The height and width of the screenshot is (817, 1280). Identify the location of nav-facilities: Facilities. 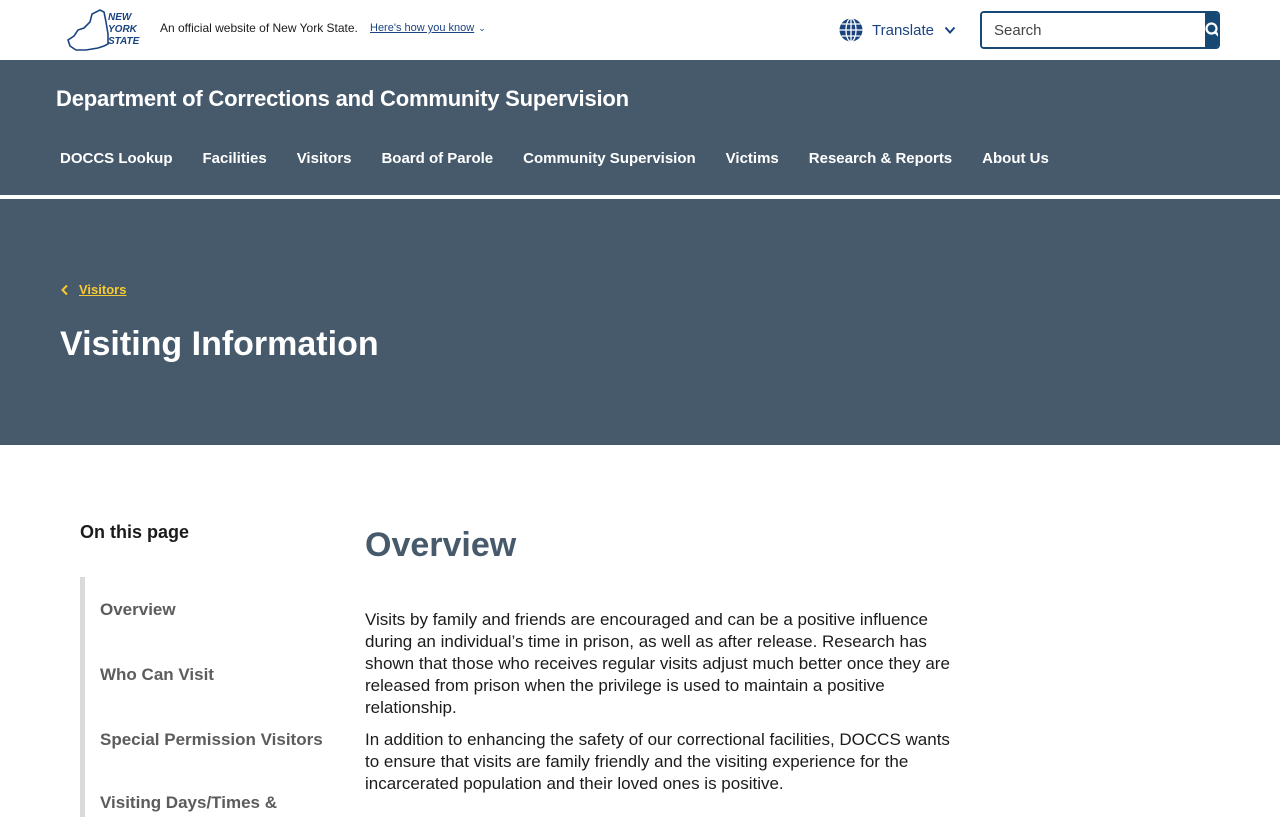
(235, 158).